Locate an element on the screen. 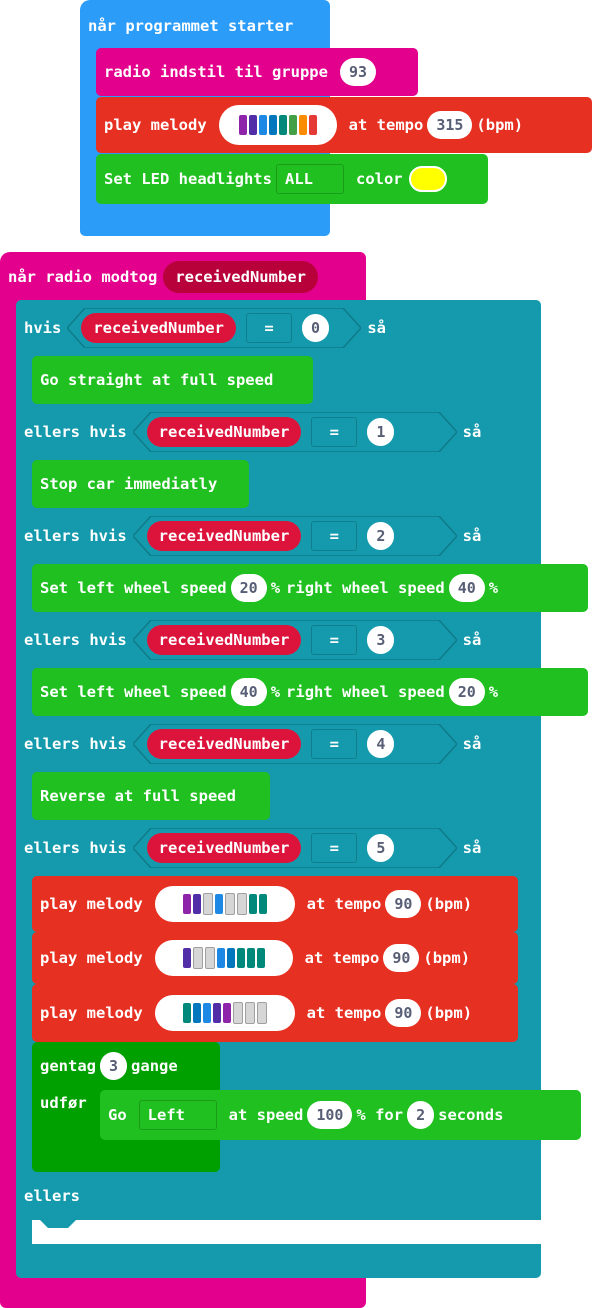  compare-0: receivedNumber = 0 is located at coordinates (214, 328).